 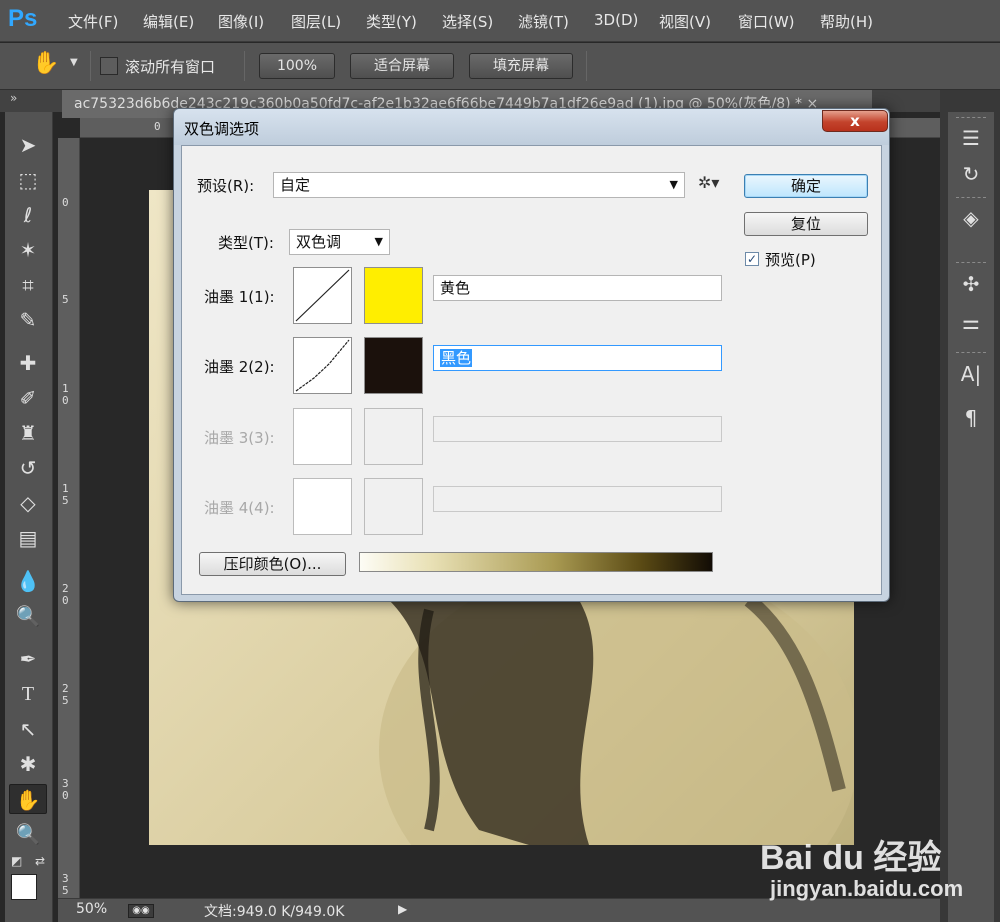 What do you see at coordinates (23, 18) in the screenshot?
I see `photoshop-logo: Ps` at bounding box center [23, 18].